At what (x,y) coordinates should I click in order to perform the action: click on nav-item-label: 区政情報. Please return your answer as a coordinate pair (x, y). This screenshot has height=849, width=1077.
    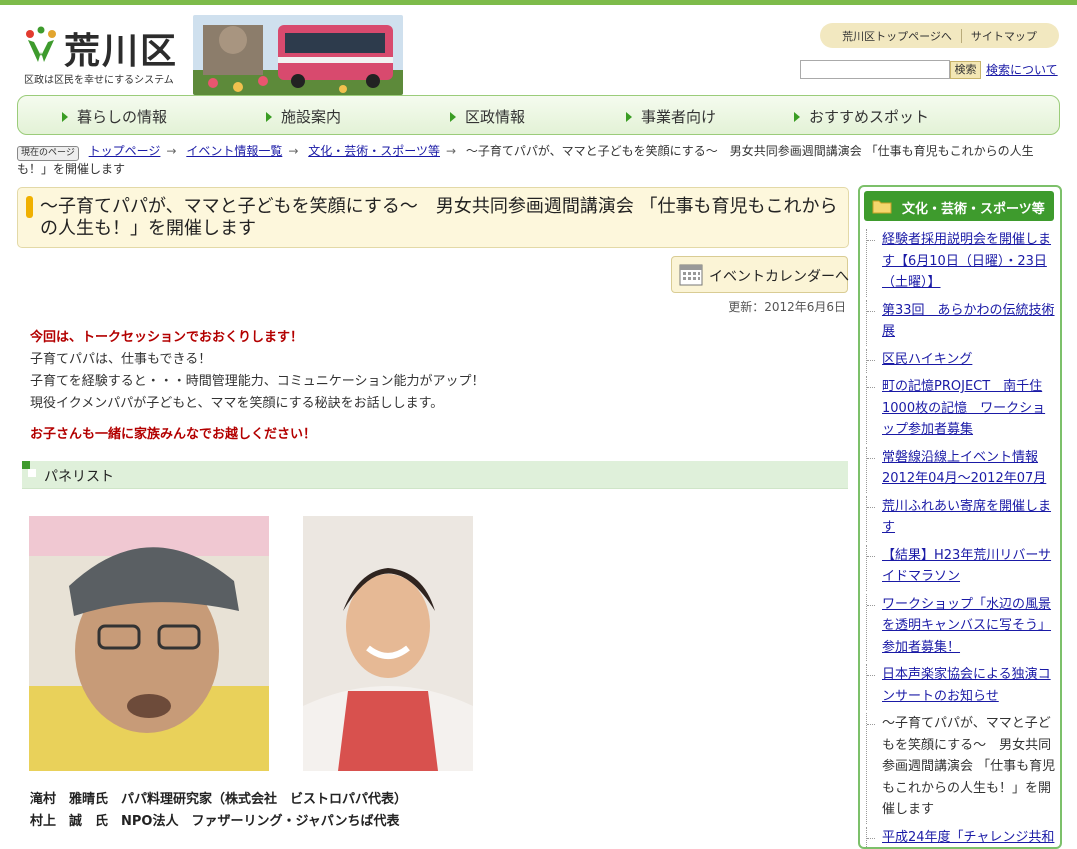
    Looking at the image, I should click on (495, 117).